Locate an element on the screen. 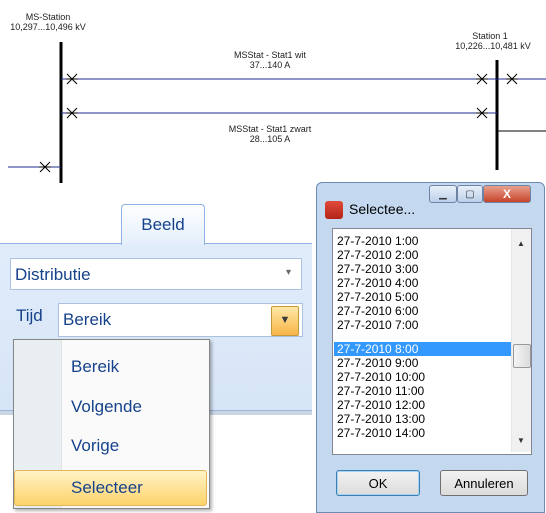 The width and height of the screenshot is (546, 513). list-item-selected: 27-7-2010 8:00 is located at coordinates (423, 349).